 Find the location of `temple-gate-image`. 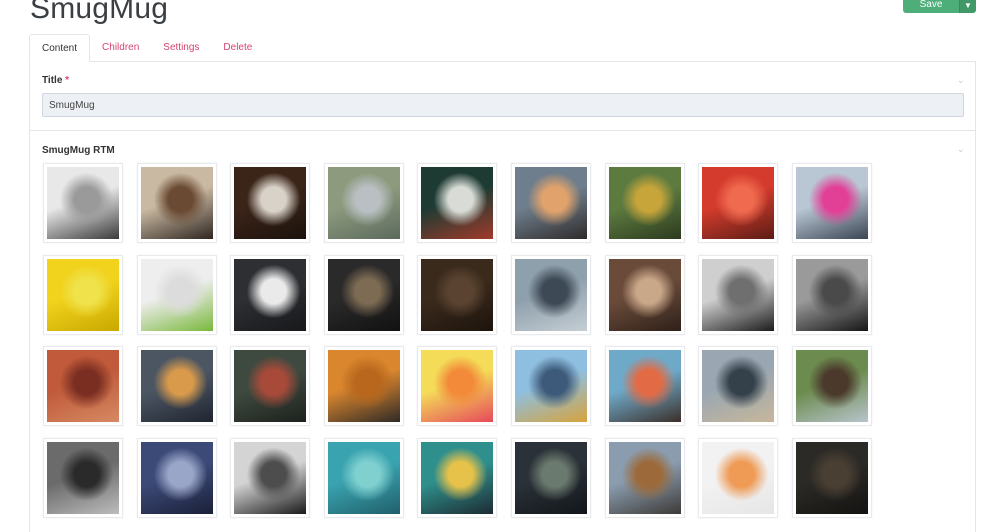

temple-gate-image is located at coordinates (176, 477).